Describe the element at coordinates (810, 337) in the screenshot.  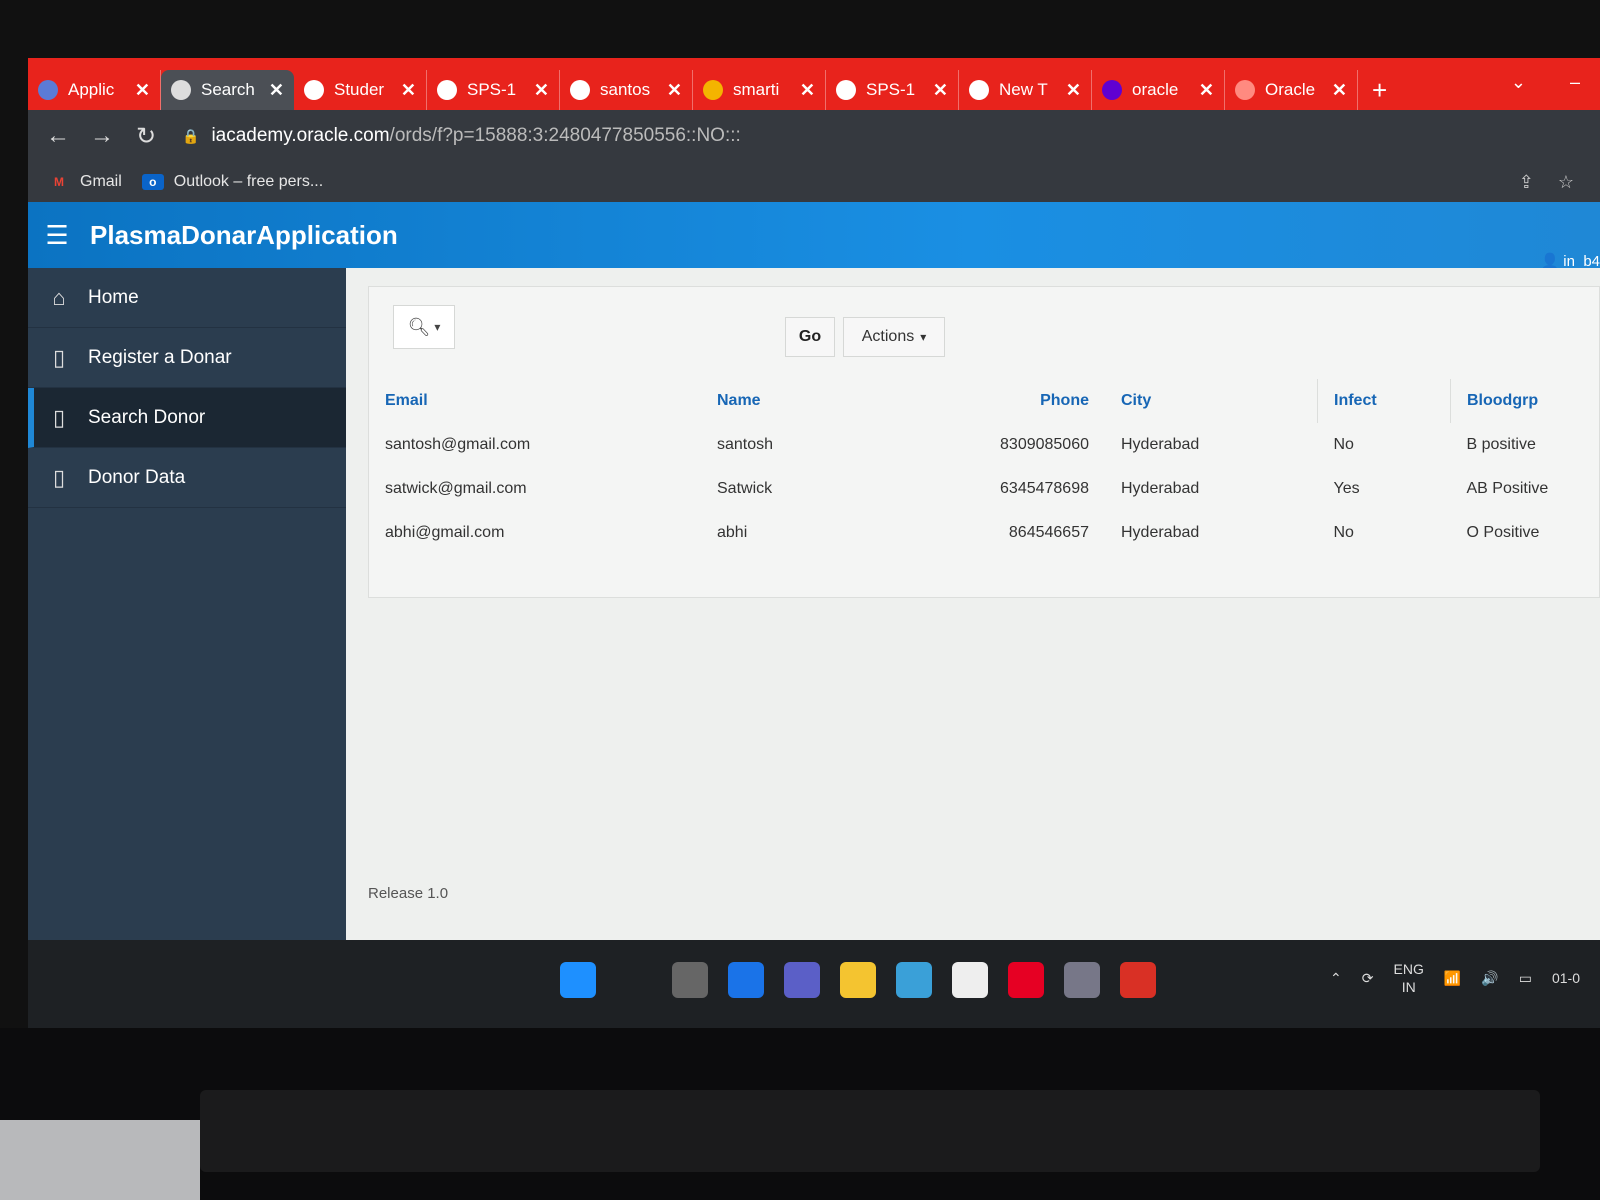
I see `go-button: Go` at that location.